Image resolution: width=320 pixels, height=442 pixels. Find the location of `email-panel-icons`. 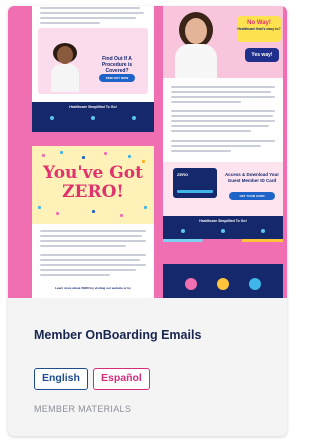

email-panel-icons is located at coordinates (223, 281).